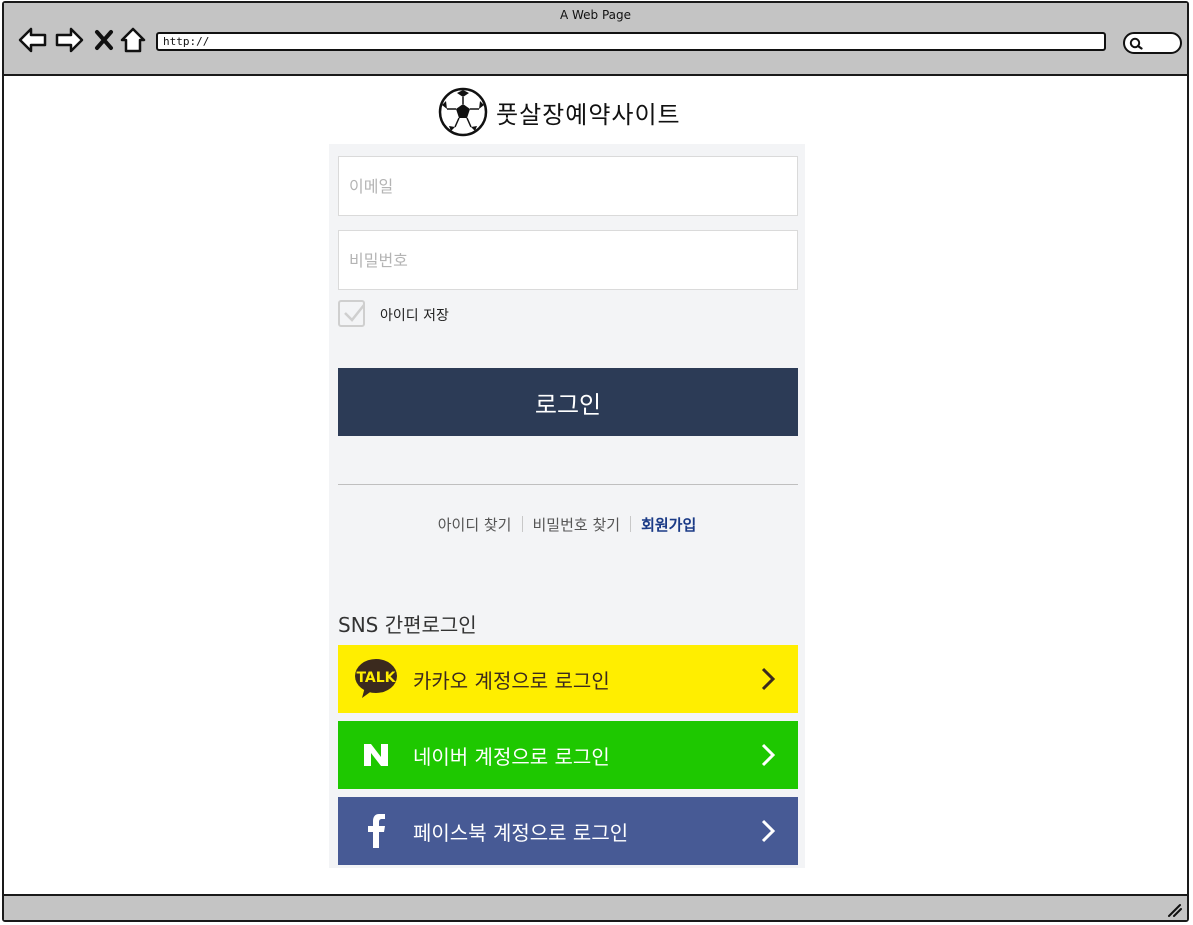 This screenshot has width=1193, height=925. What do you see at coordinates (577, 525) in the screenshot?
I see `find-password-link: 비밀번호 찾기` at bounding box center [577, 525].